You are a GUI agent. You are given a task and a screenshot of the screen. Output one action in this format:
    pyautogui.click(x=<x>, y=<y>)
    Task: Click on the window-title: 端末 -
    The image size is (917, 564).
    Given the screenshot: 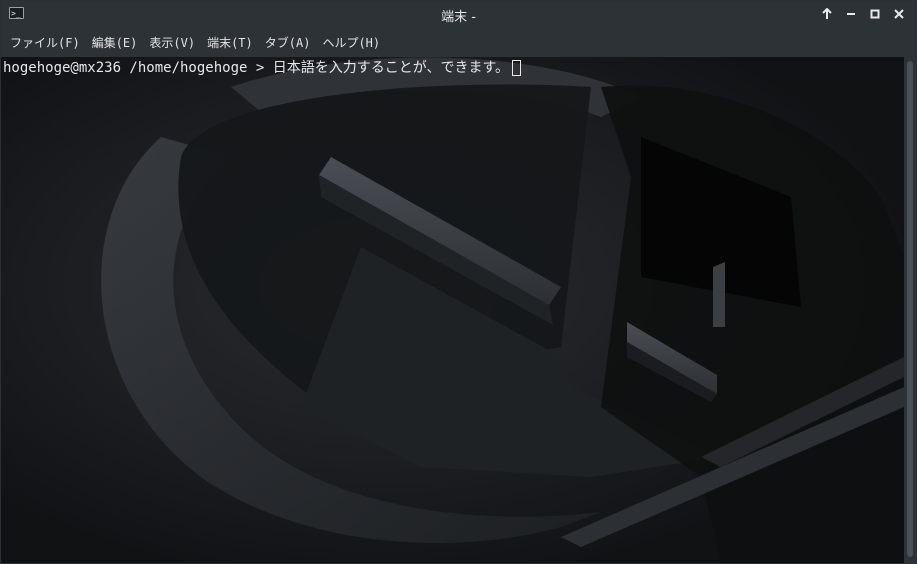 What is the action you would take?
    pyautogui.click(x=458, y=17)
    